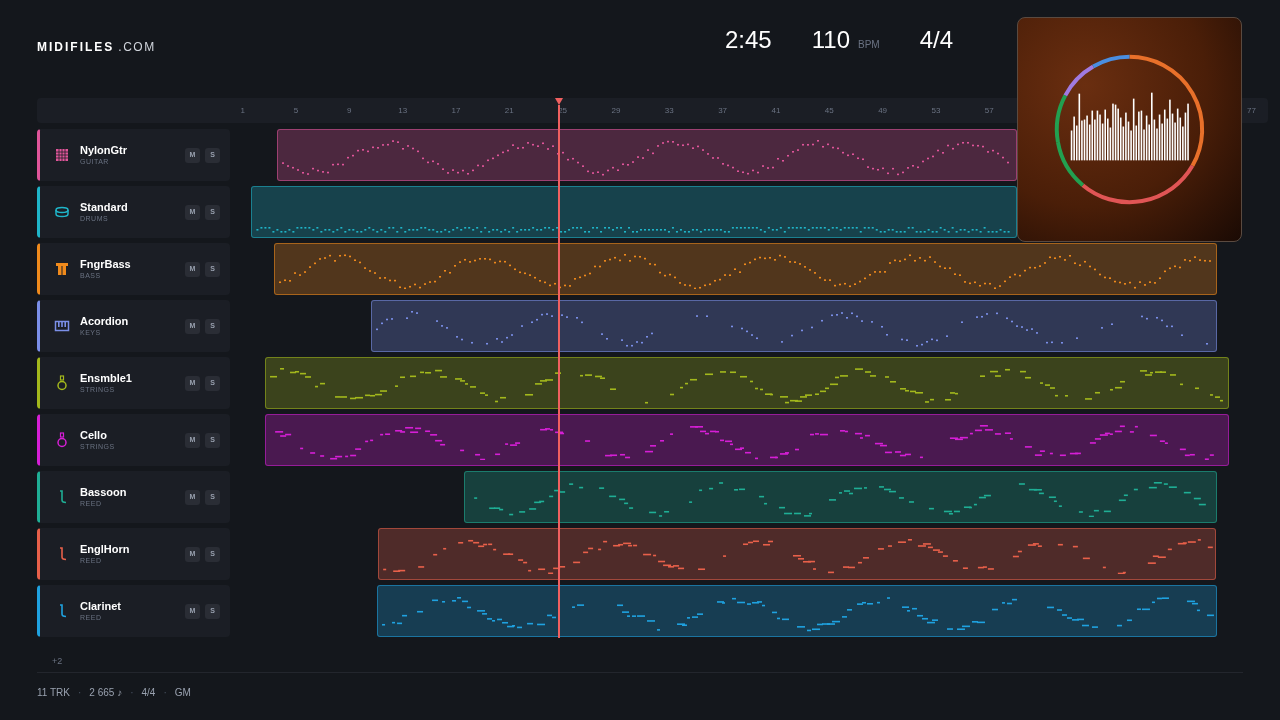 The image size is (1280, 720). What do you see at coordinates (104, 492) in the screenshot?
I see `track-name: Bassoon` at bounding box center [104, 492].